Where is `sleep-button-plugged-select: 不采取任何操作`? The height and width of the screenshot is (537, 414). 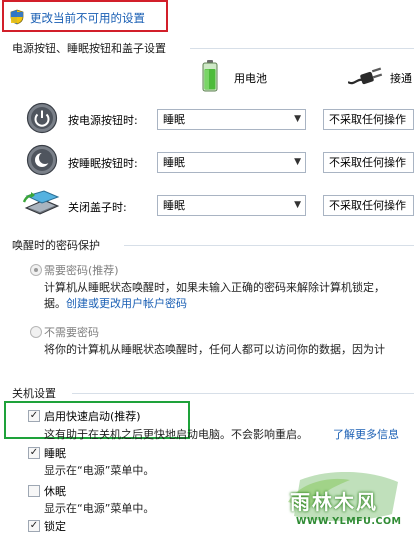 sleep-button-plugged-select: 不采取任何操作 is located at coordinates (368, 162).